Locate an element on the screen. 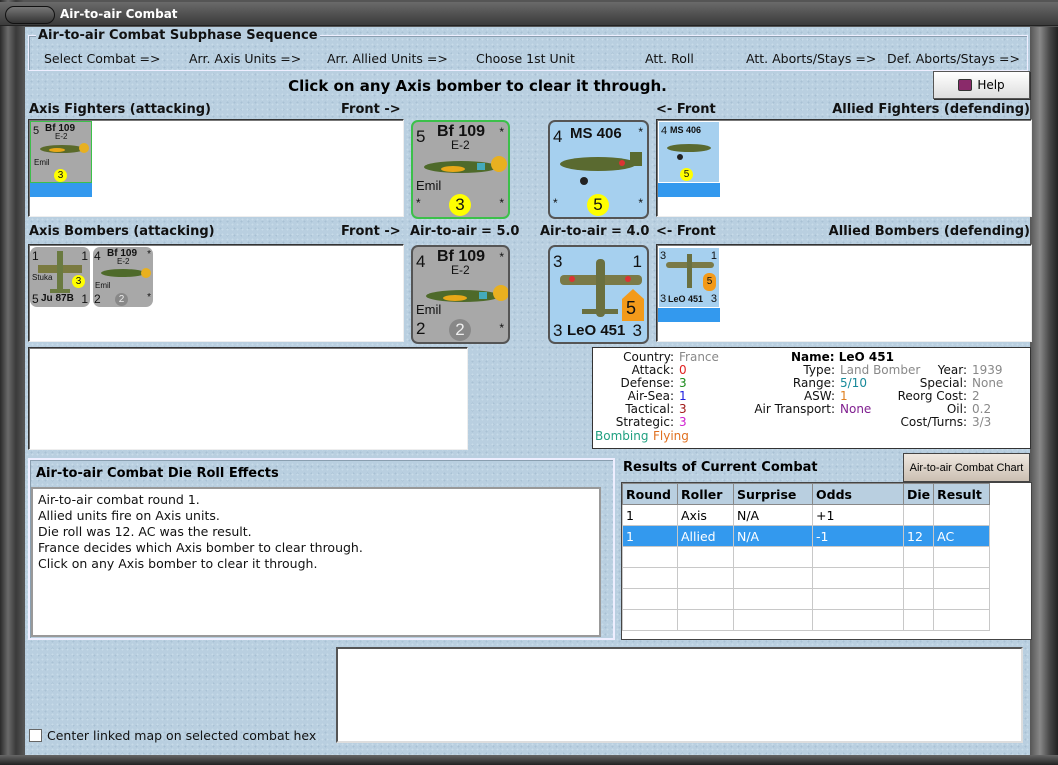 Image resolution: width=1058 pixels, height=765 pixels. front-right-label: Front -> is located at coordinates (371, 109).